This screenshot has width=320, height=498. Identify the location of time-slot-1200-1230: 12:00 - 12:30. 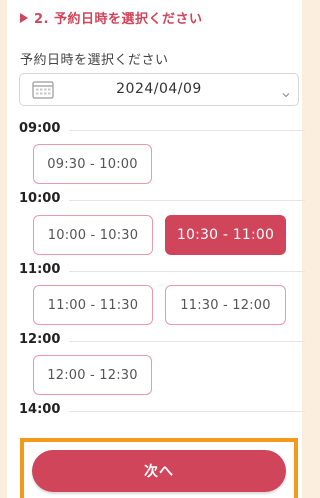
(92, 375).